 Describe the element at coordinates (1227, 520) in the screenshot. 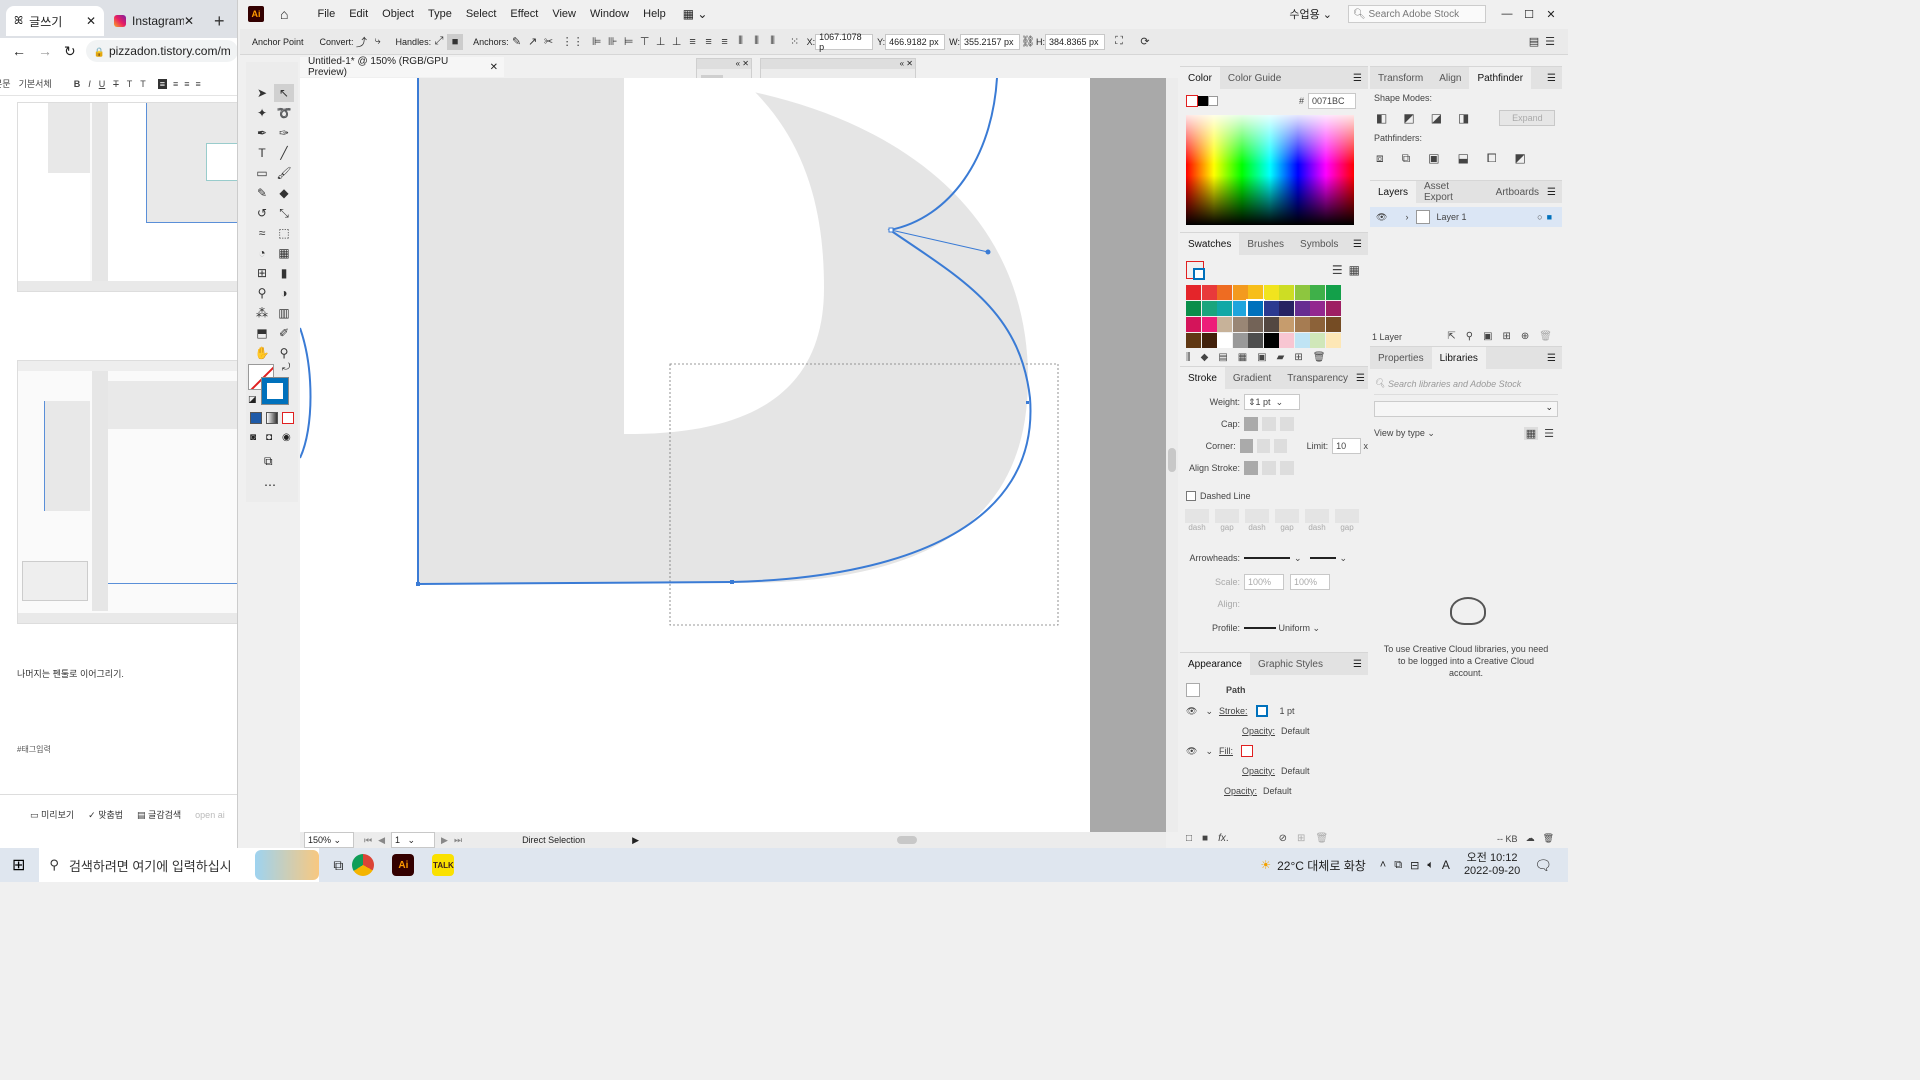

I see `dash-gap-field: gap` at that location.